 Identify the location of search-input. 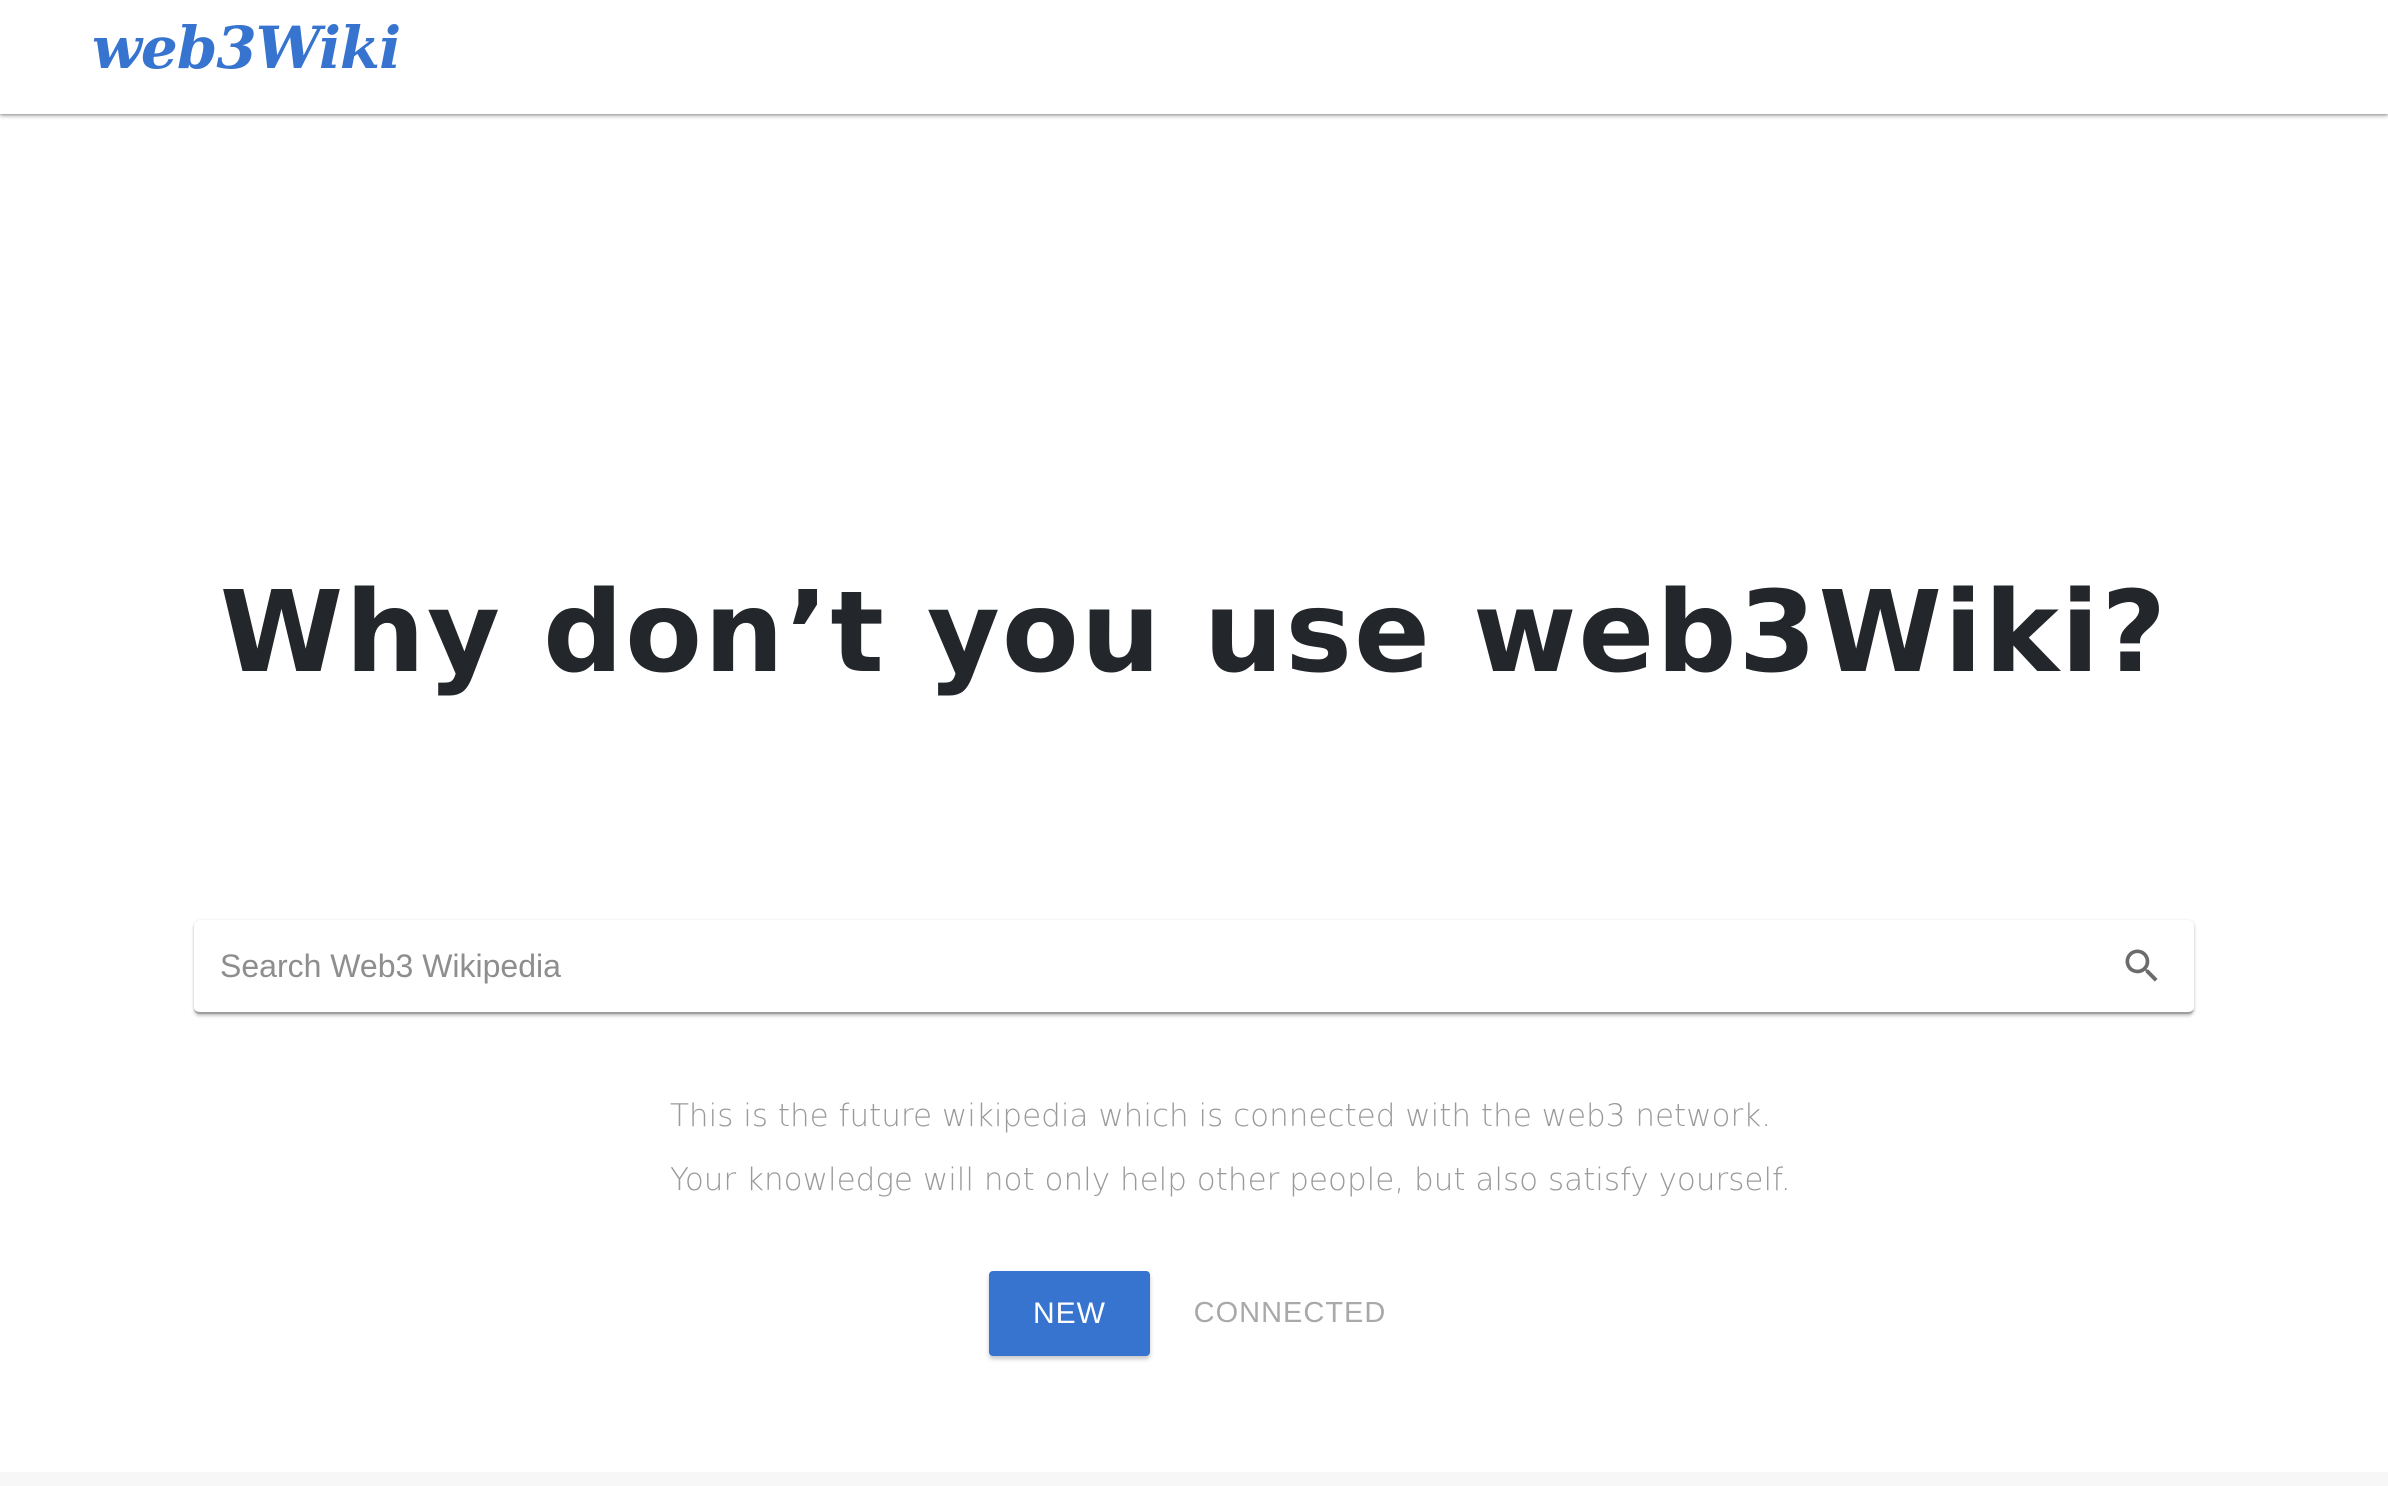
(1150, 966).